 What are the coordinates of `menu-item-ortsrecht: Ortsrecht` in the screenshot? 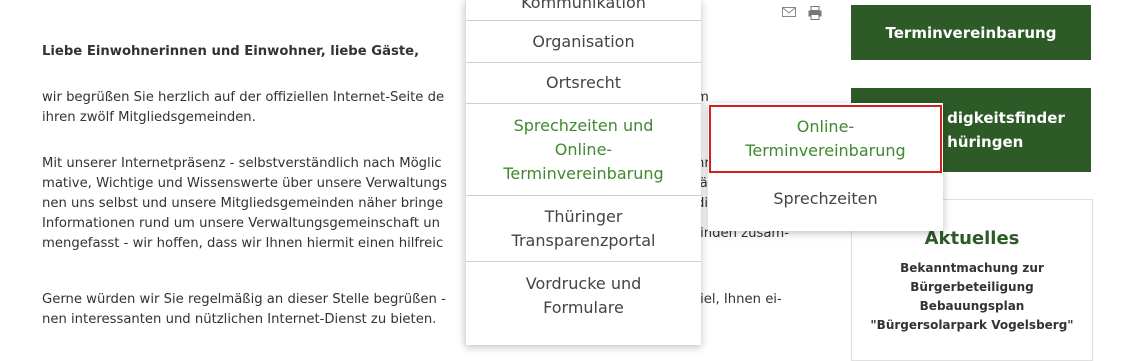 It's located at (583, 83).